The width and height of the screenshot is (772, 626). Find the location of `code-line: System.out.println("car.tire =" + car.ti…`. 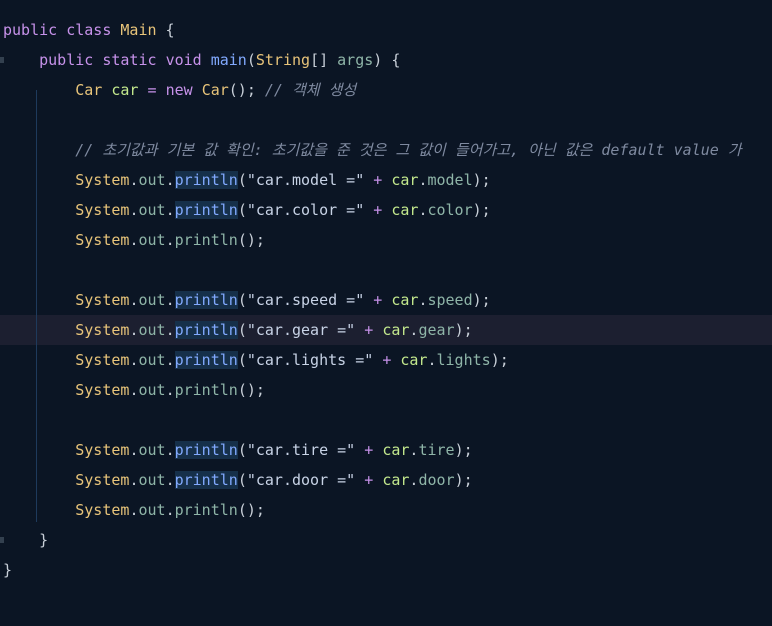

code-line: System.out.println("car.tire =" + car.ti… is located at coordinates (386, 450).